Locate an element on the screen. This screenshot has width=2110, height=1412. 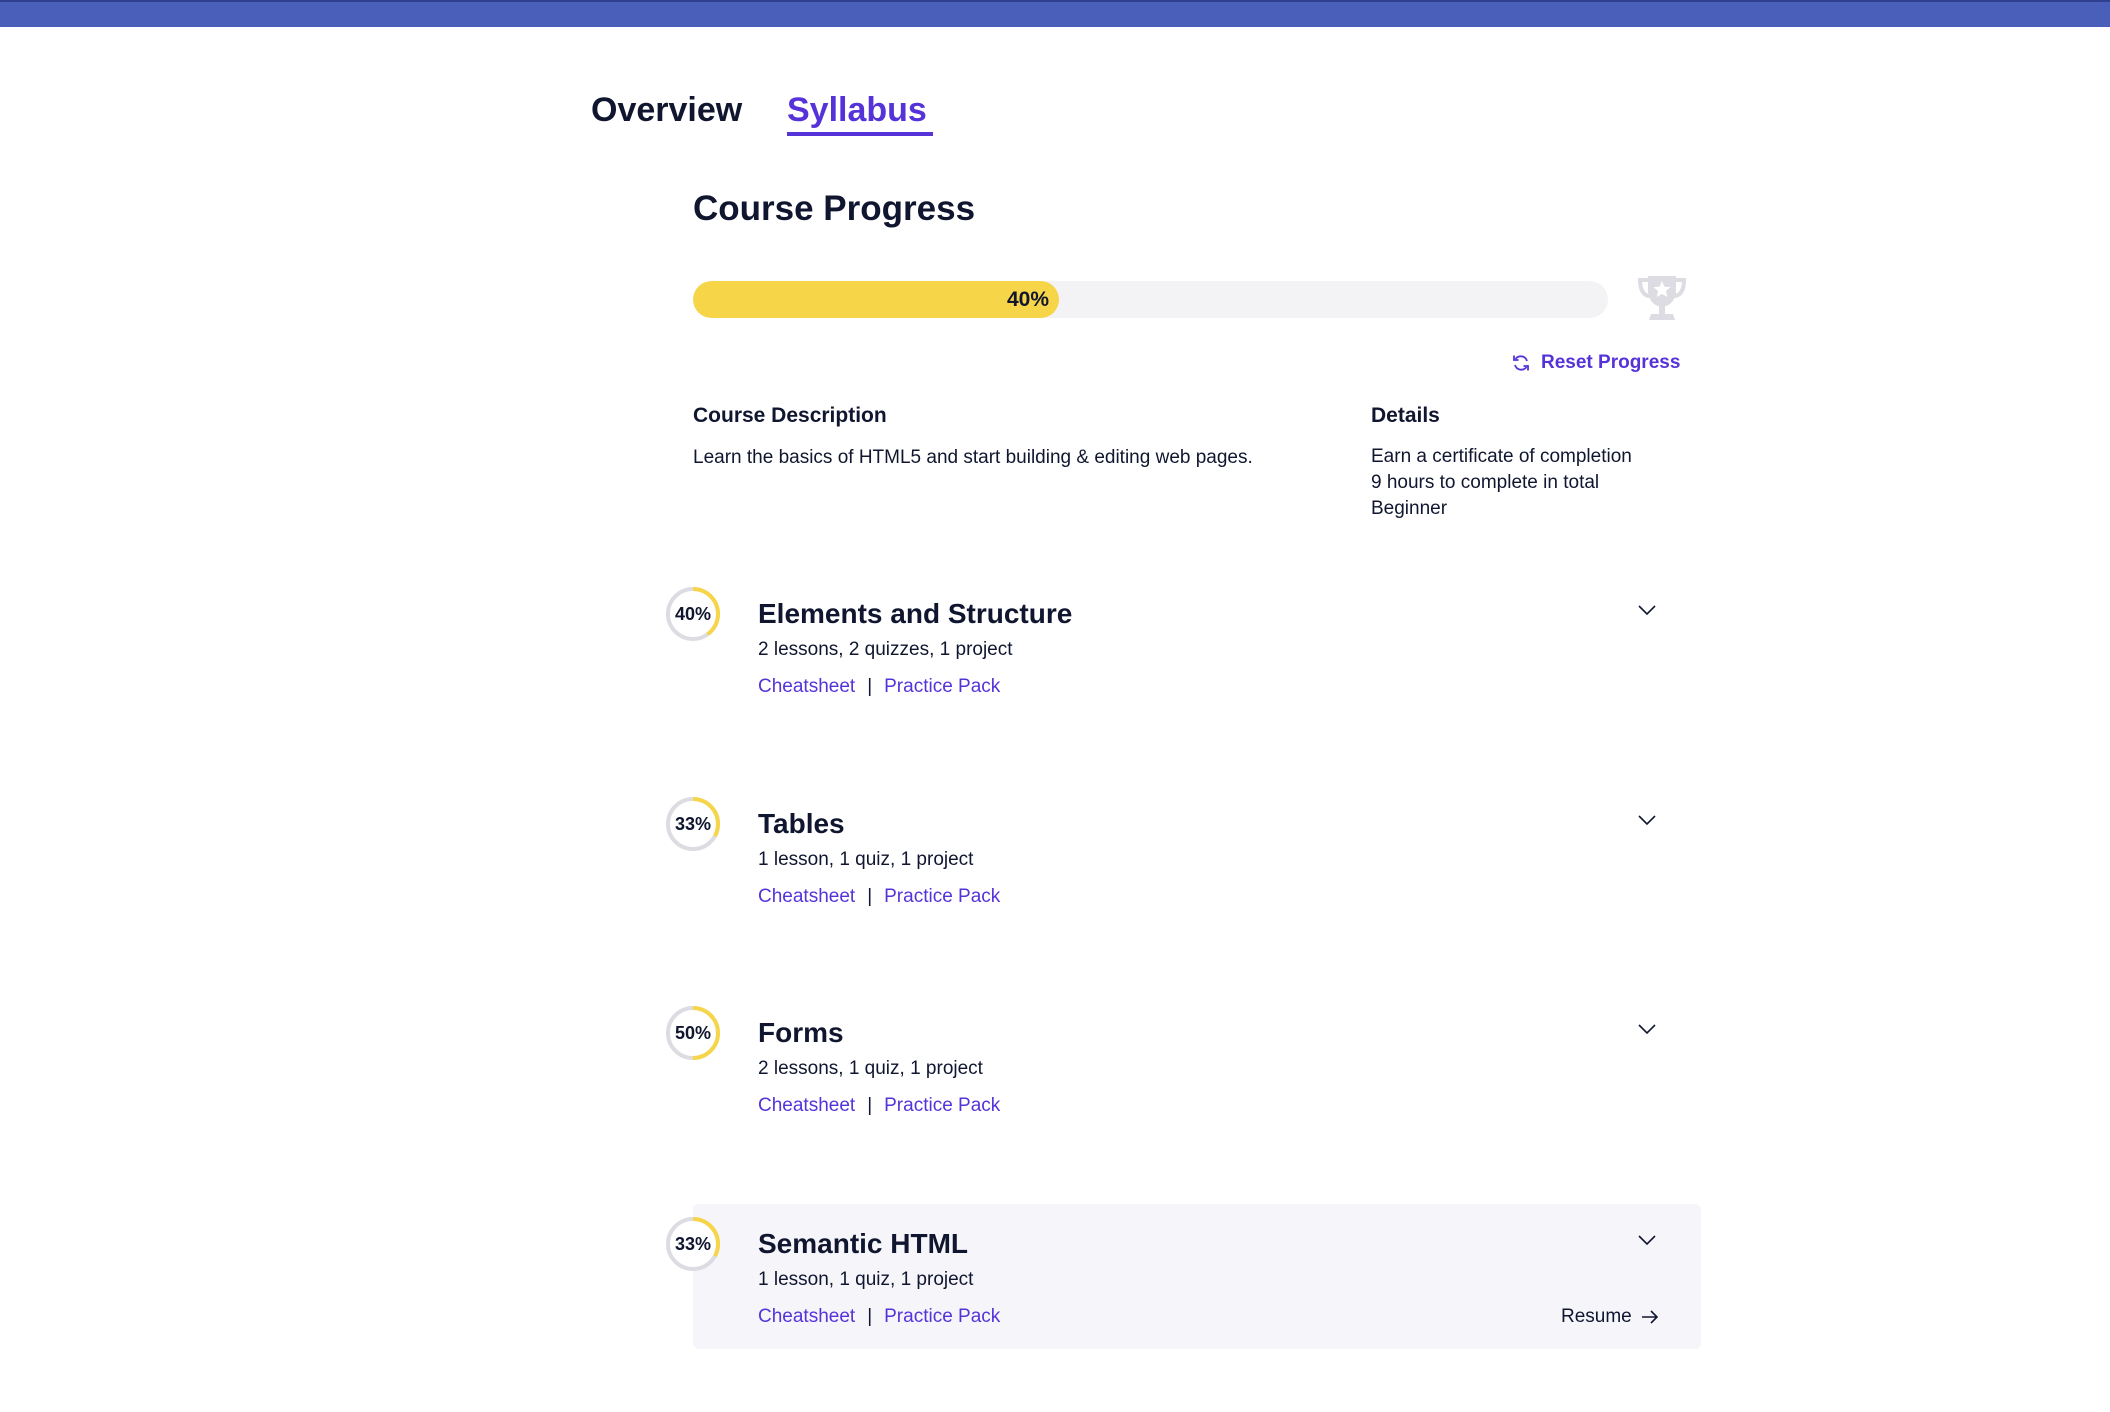
module-progress-label: 40% is located at coordinates (693, 614).